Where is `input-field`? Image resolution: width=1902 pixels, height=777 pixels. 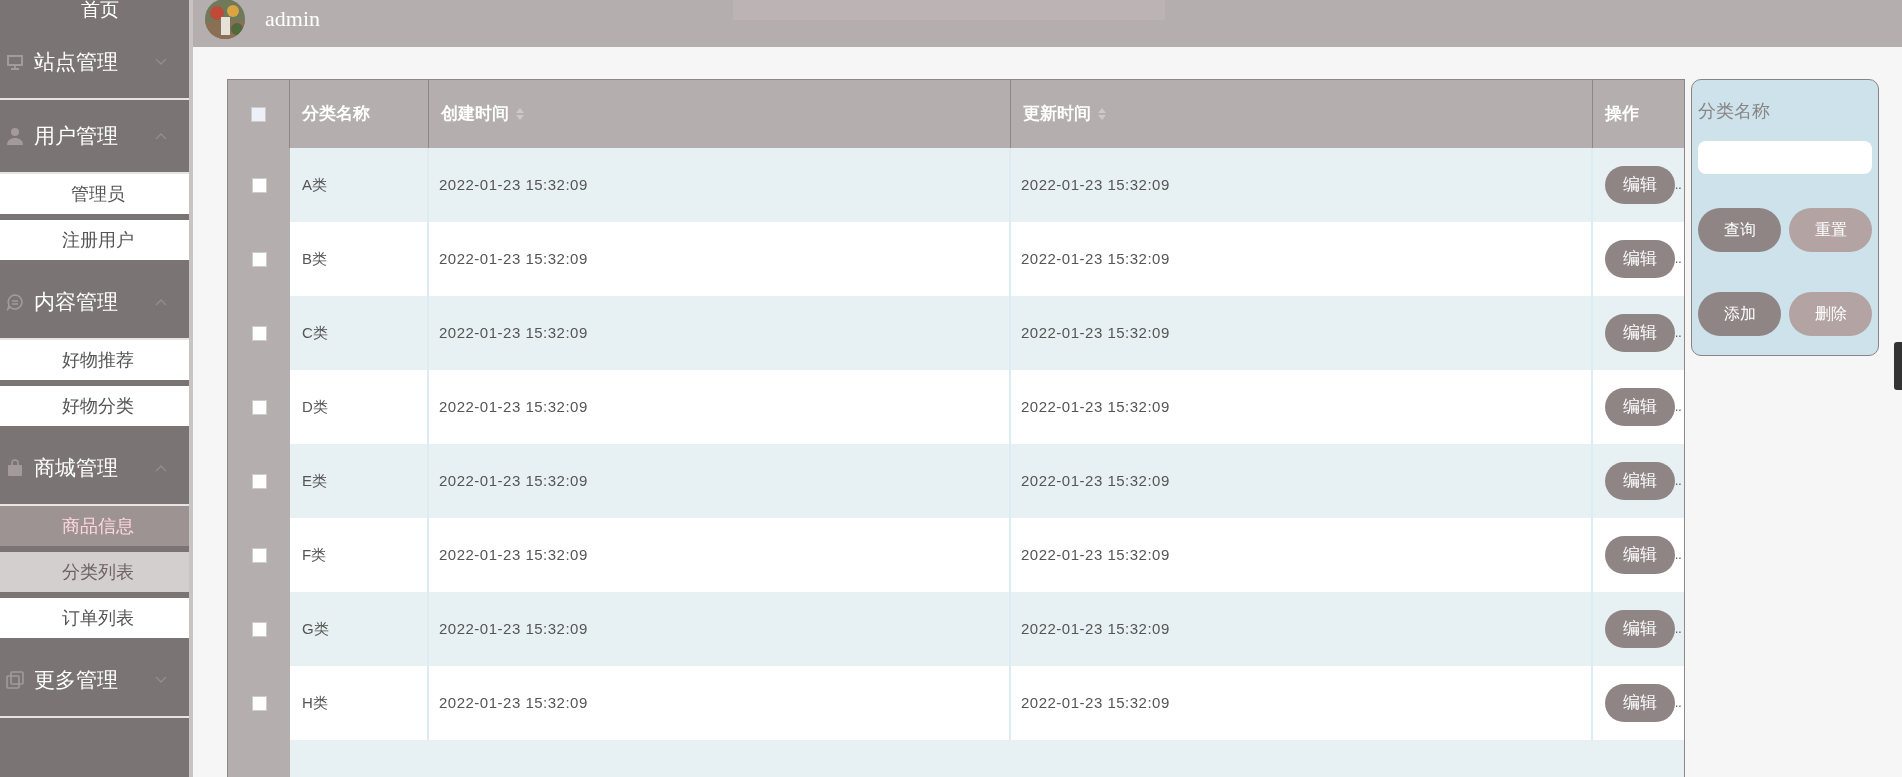 input-field is located at coordinates (1785, 157).